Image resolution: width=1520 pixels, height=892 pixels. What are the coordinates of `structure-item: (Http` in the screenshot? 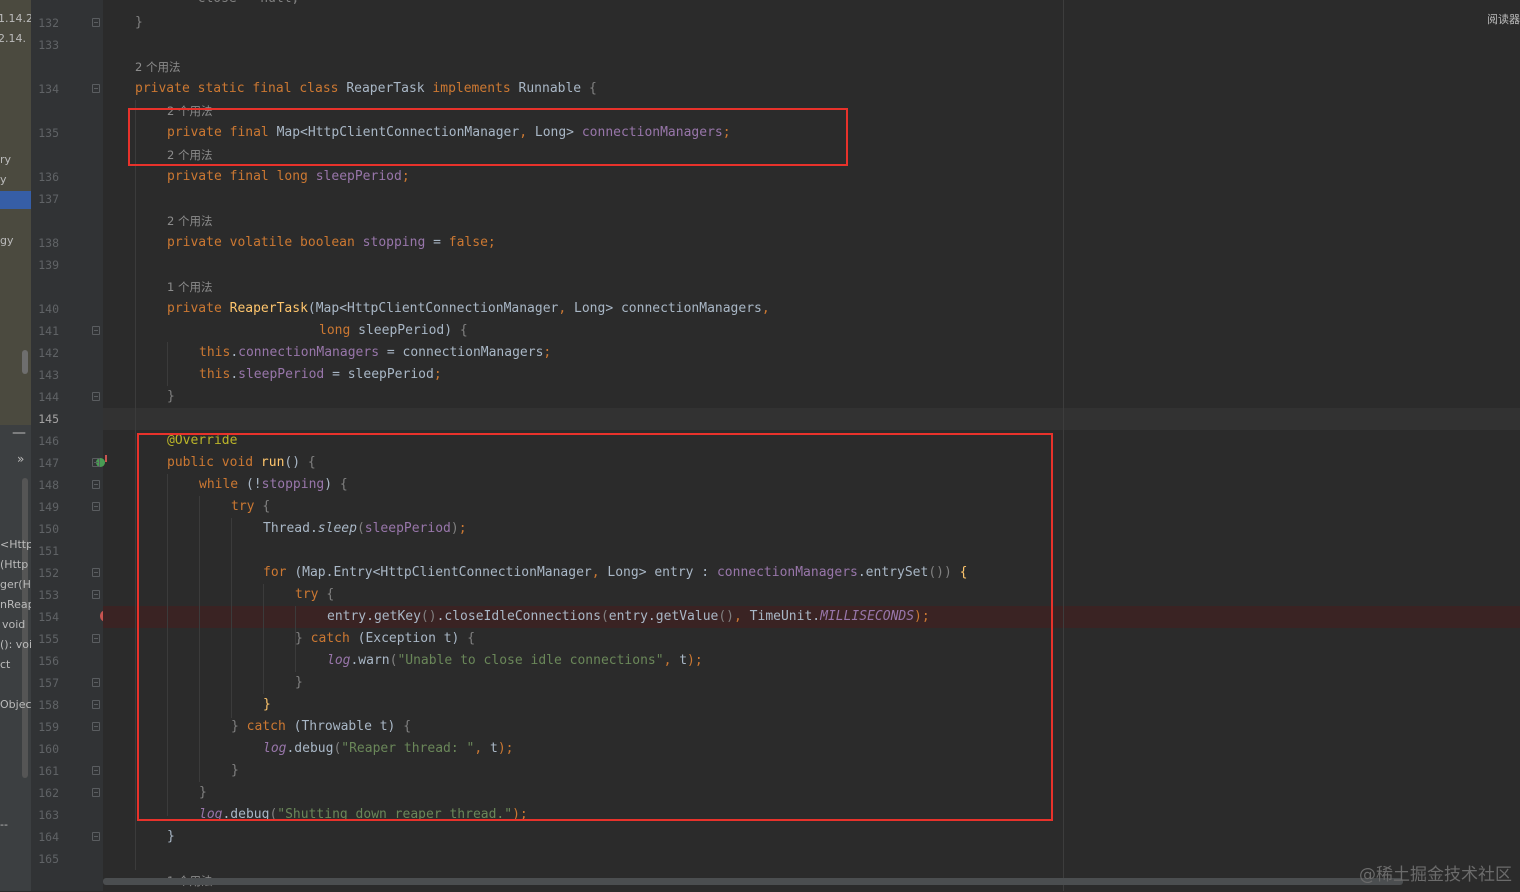 It's located at (14, 564).